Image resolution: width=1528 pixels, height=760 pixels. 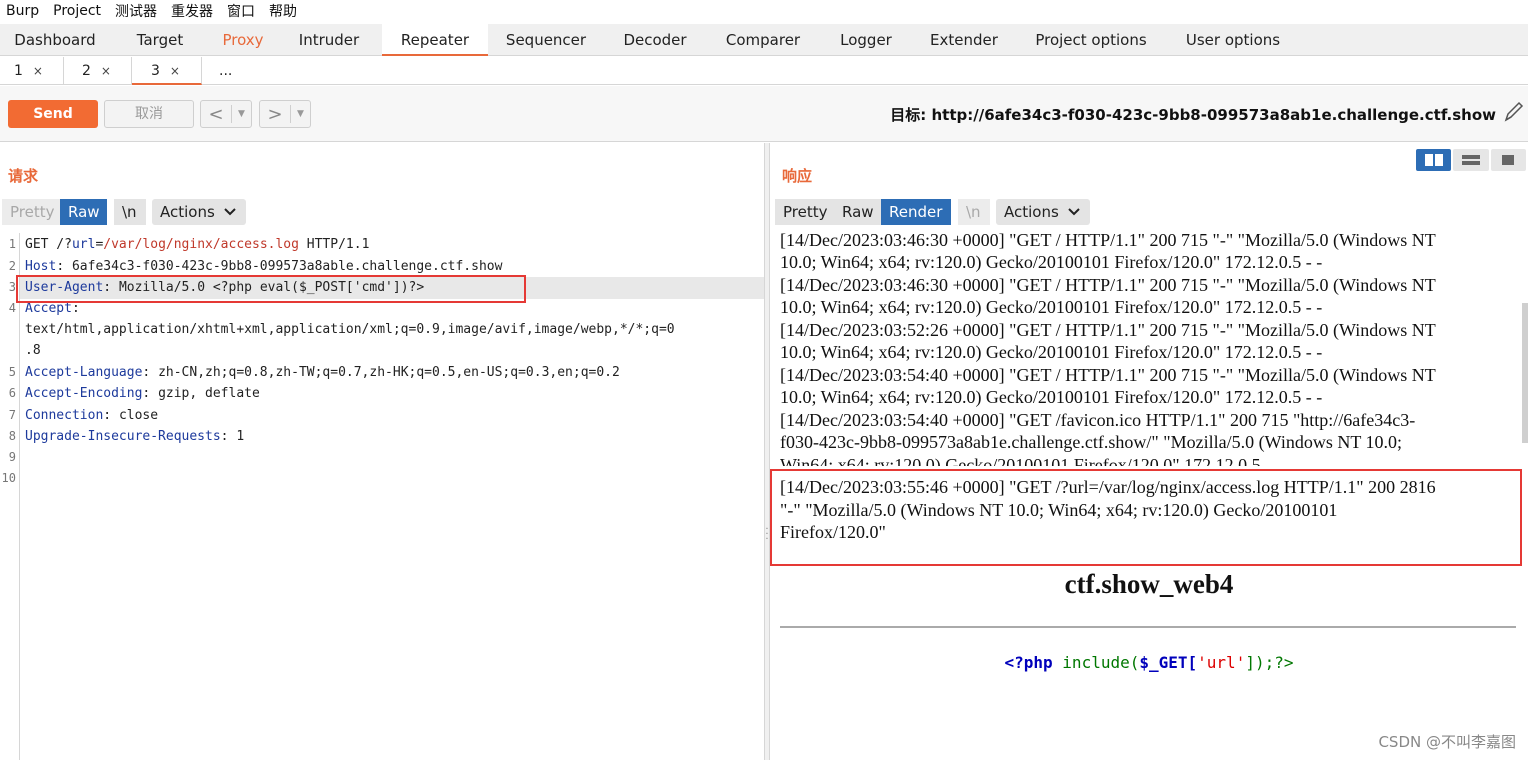 I want to click on send-button: Send, so click(x=53, y=114).